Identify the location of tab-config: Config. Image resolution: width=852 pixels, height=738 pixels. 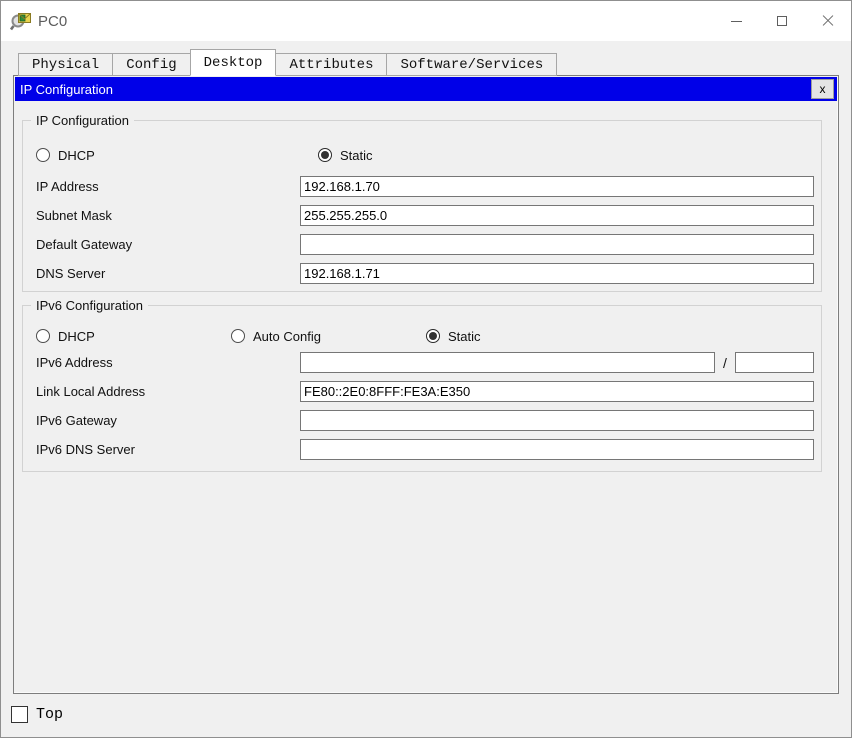
(151, 64).